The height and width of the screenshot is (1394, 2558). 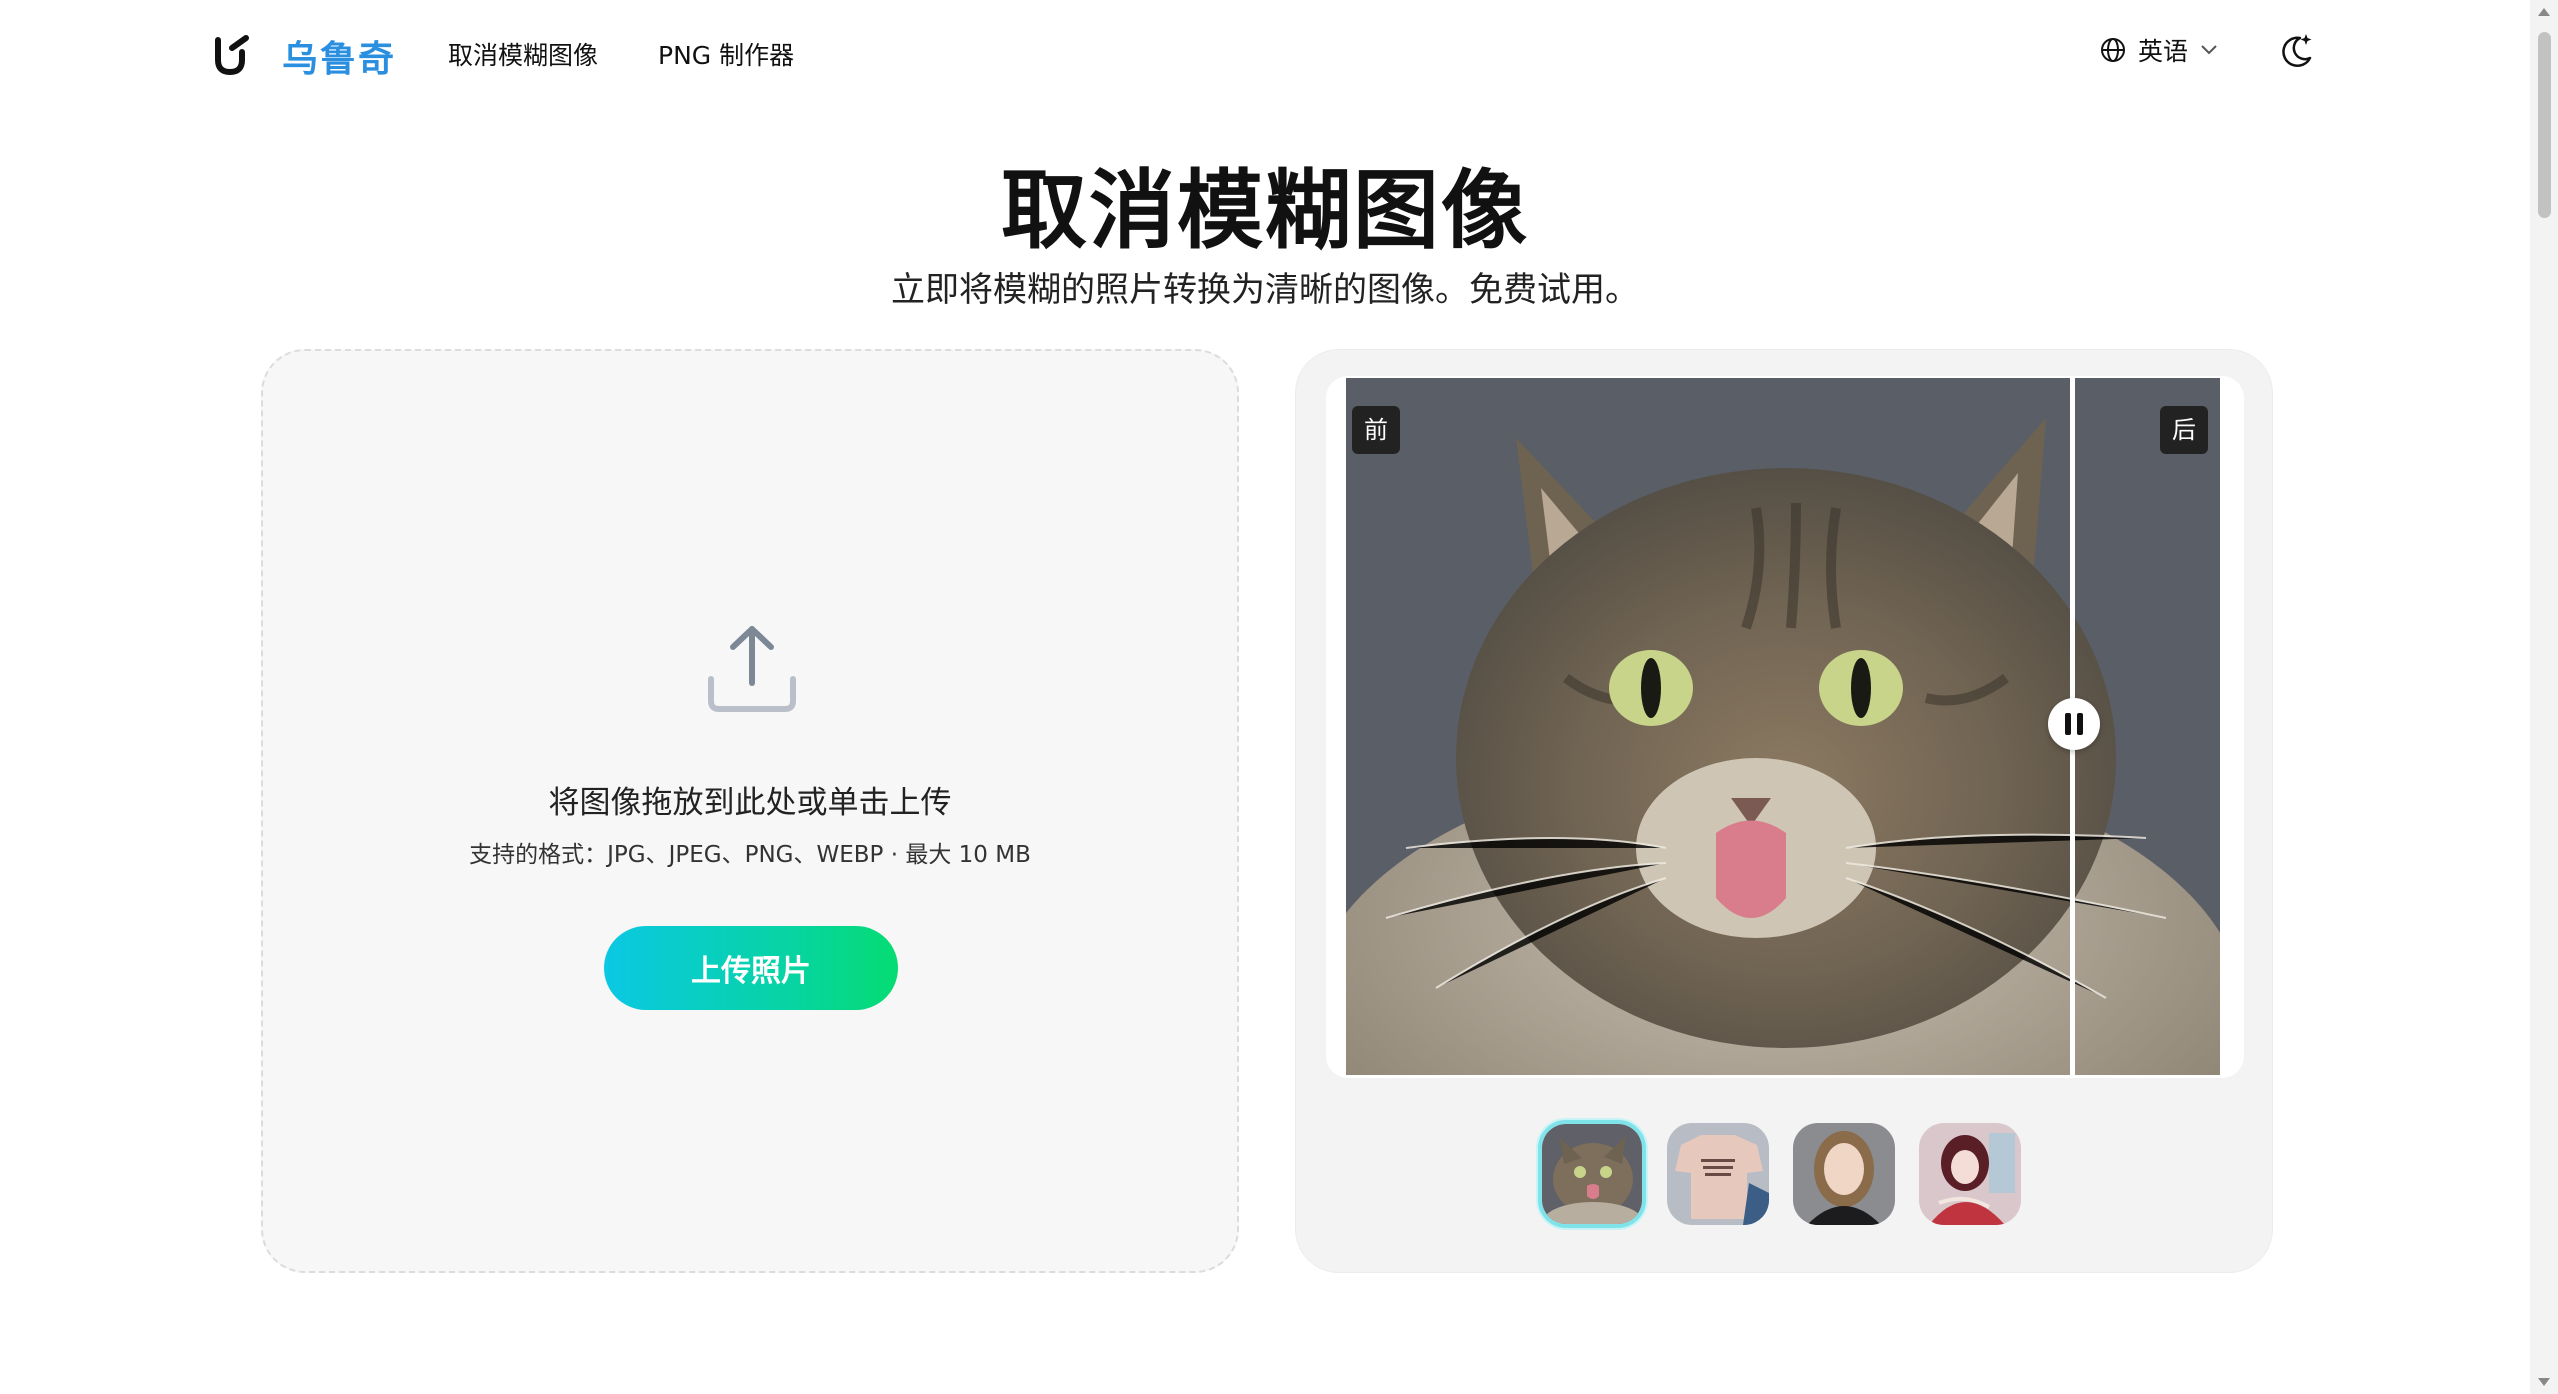 I want to click on header: 乌鲁奇 取消模糊图像 PNG 制作器 英语, so click(x=1265, y=53).